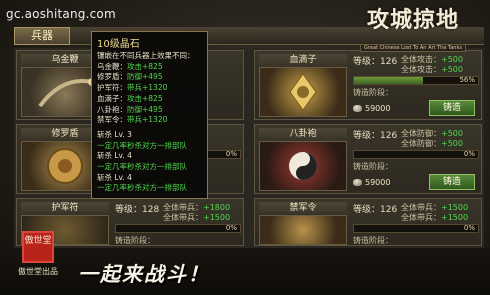  I want to click on forge-progress-fill, so click(389, 80).